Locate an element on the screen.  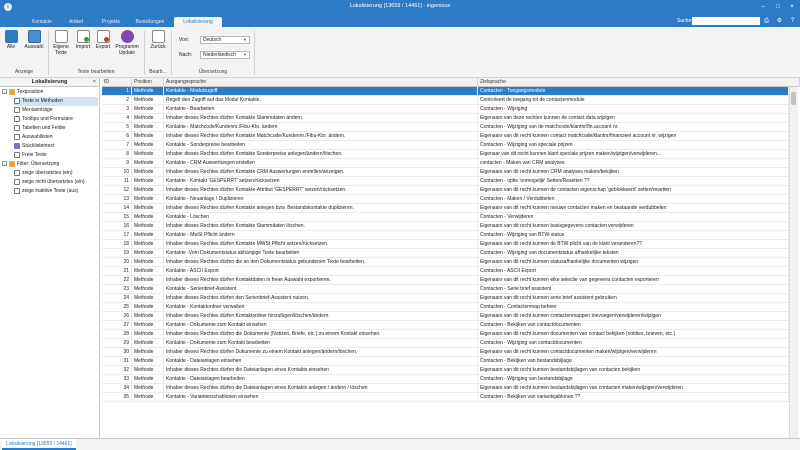
column-header-position: Position is located at coordinates (148, 82).